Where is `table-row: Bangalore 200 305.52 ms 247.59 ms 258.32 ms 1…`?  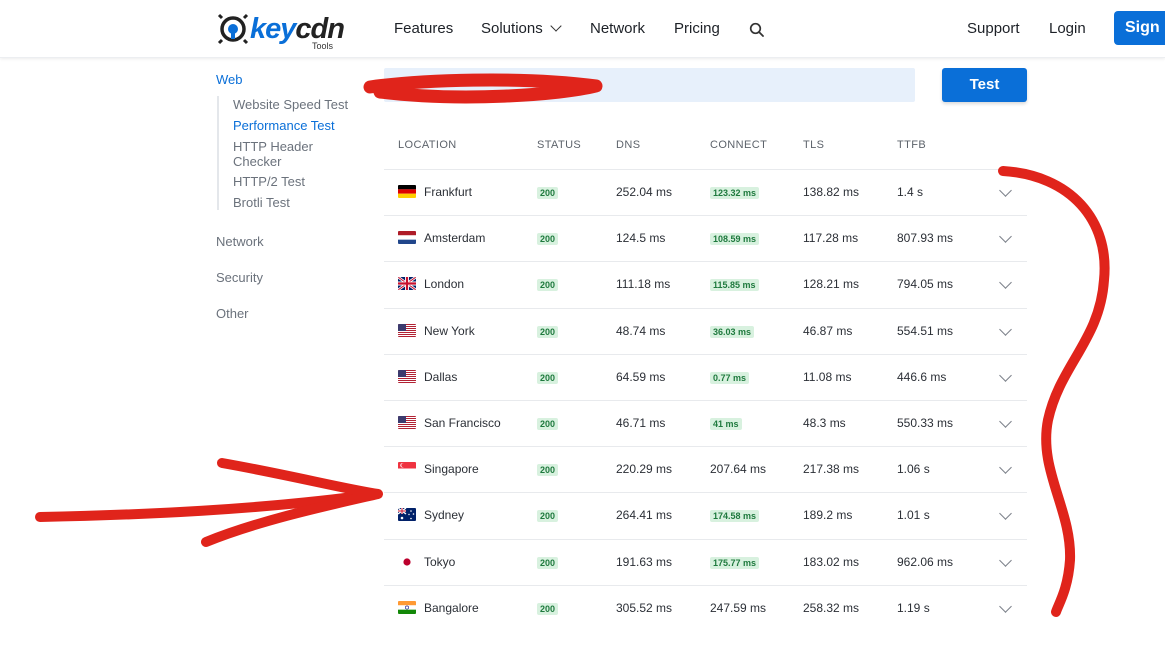
table-row: Bangalore 200 305.52 ms 247.59 ms 258.32 ms 1… is located at coordinates (705, 608).